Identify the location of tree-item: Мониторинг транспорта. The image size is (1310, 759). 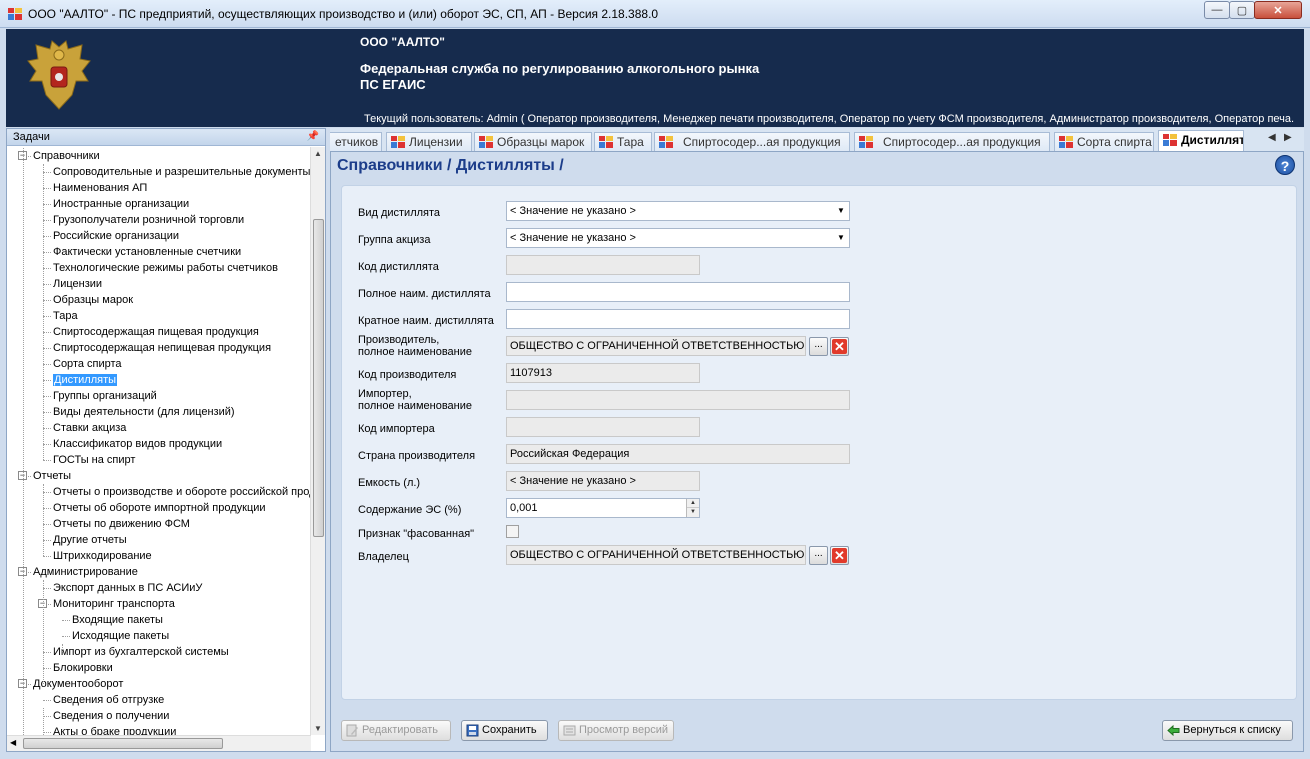
(114, 604).